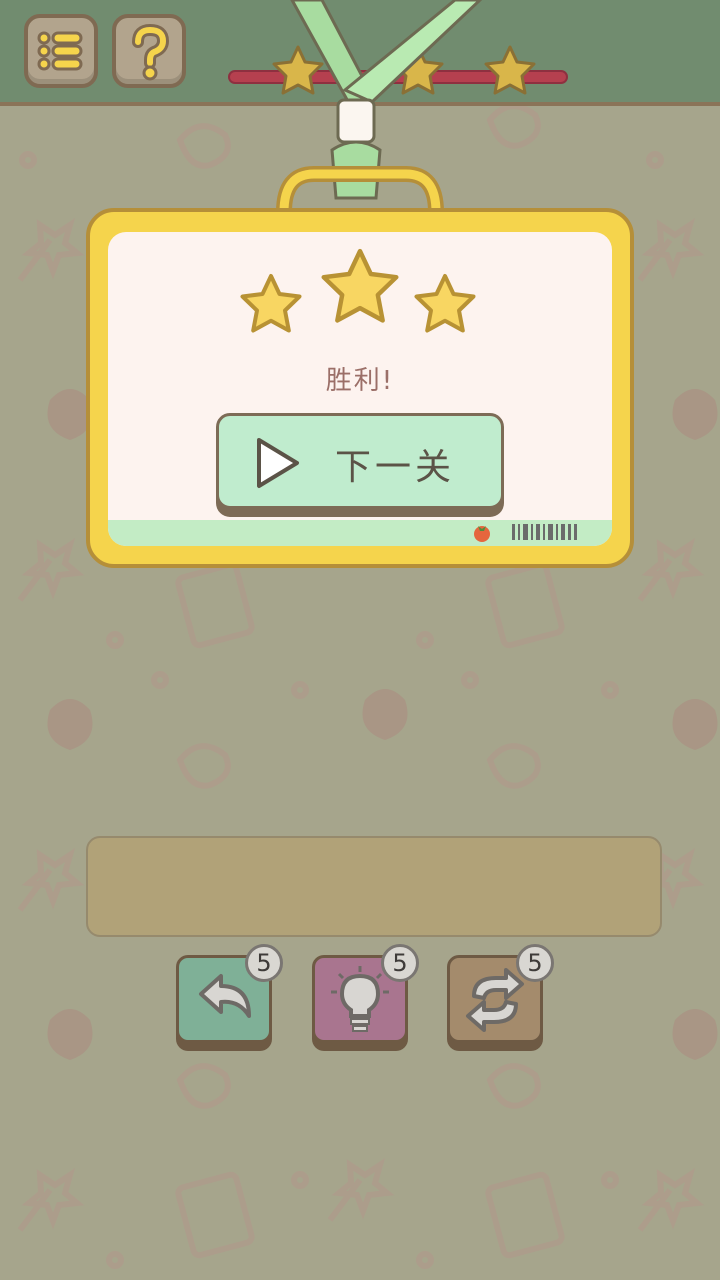 The width and height of the screenshot is (720, 1280). What do you see at coordinates (535, 963) in the screenshot?
I see `shuffle-count-badge: 5` at bounding box center [535, 963].